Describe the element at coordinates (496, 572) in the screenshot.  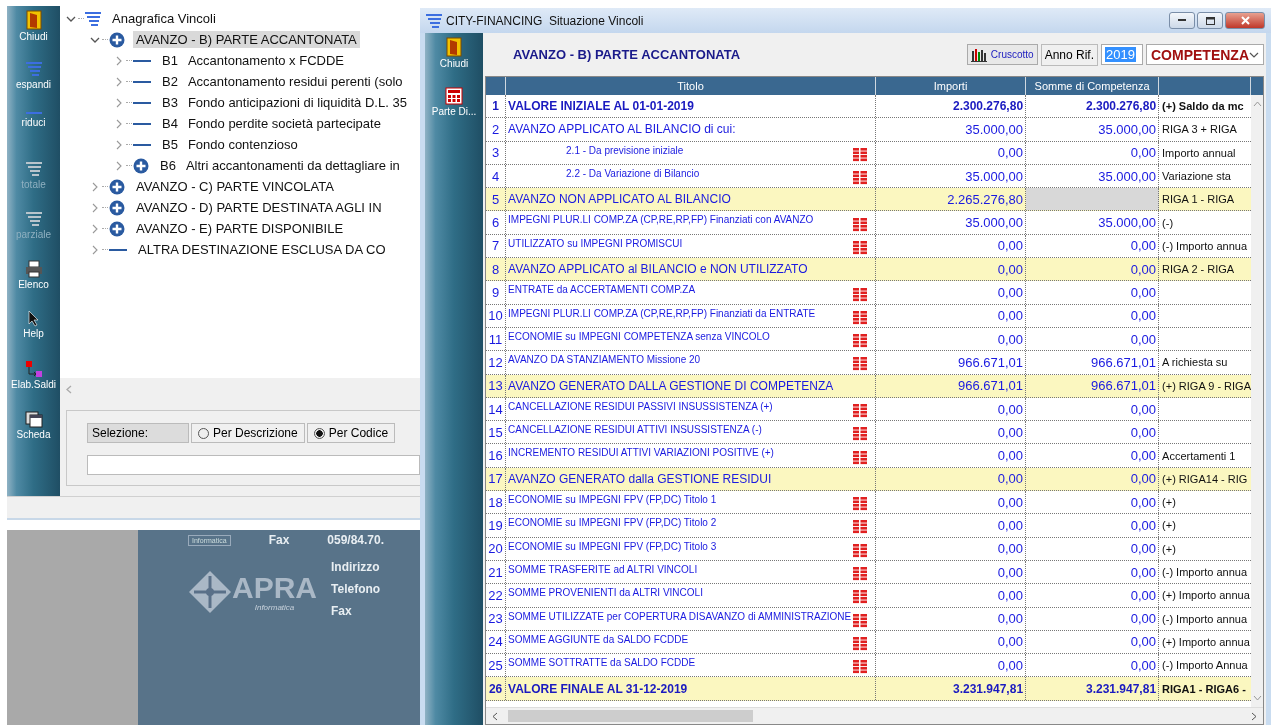
I see `row-number: 21` at that location.